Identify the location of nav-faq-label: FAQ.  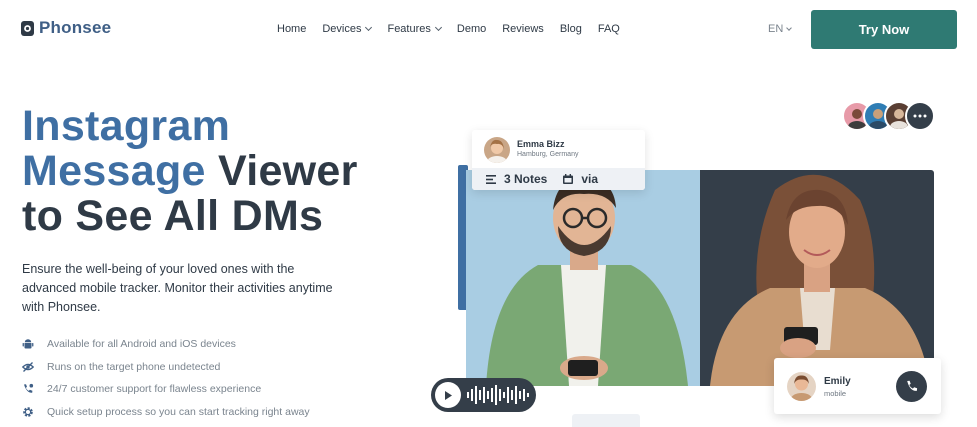
(608, 29).